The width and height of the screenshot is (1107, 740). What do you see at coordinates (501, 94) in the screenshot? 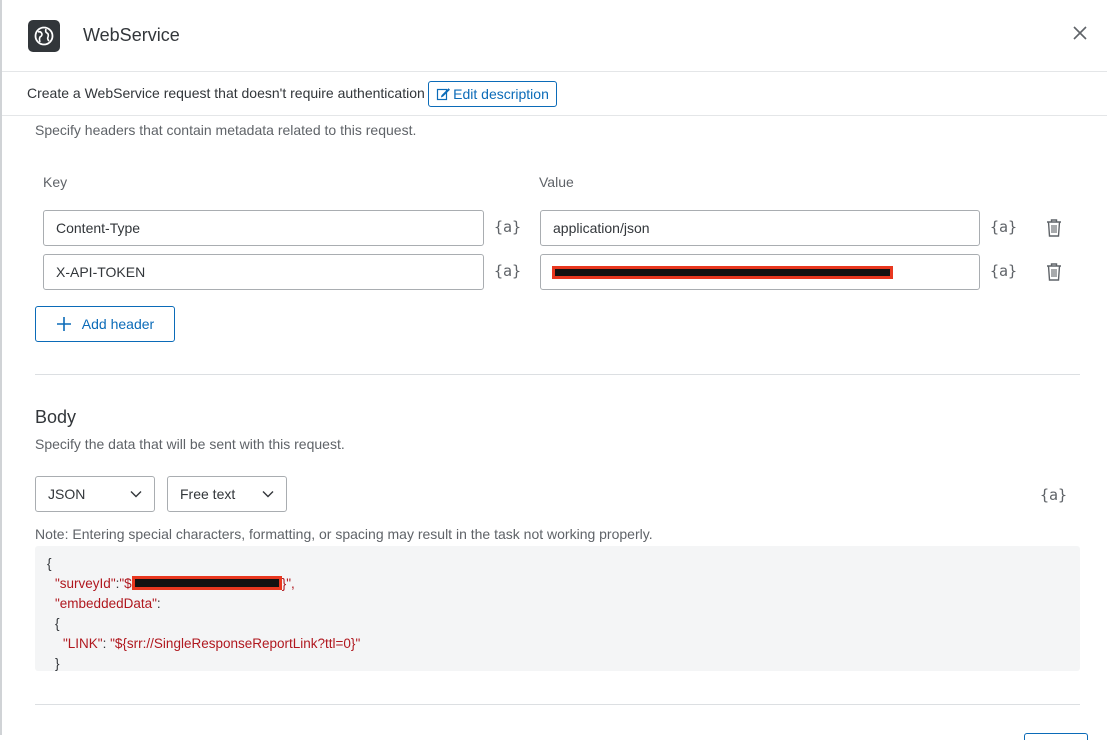
I see `edit-description-label: Edit description` at bounding box center [501, 94].